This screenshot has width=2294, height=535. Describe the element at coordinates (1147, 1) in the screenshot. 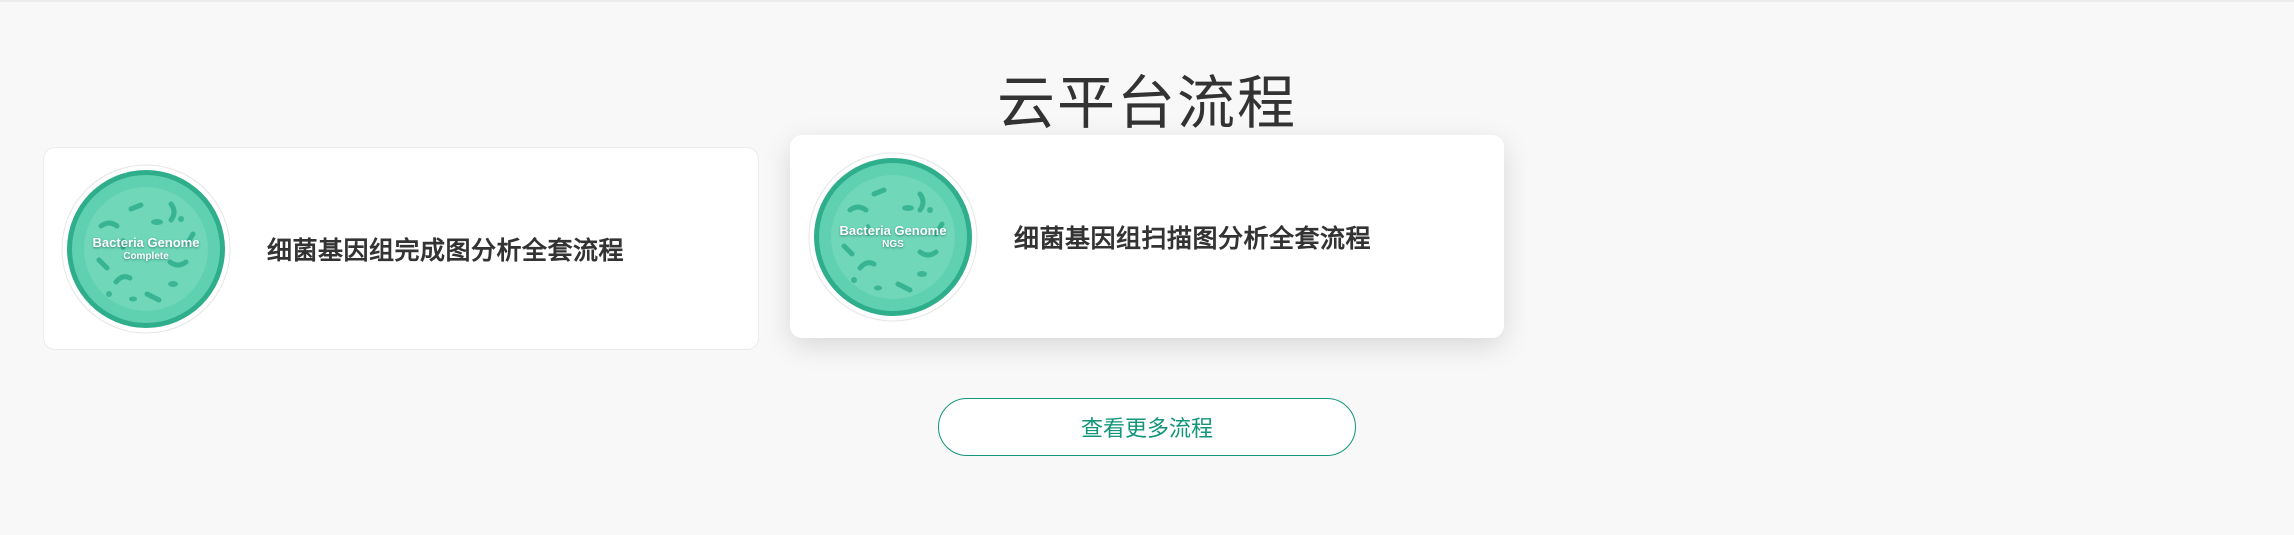

I see `top-divider` at that location.